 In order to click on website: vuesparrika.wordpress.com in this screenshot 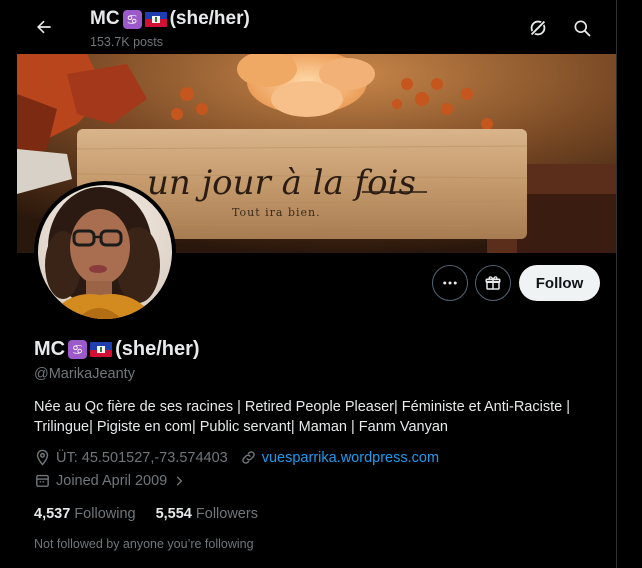, I will do `click(339, 457)`.